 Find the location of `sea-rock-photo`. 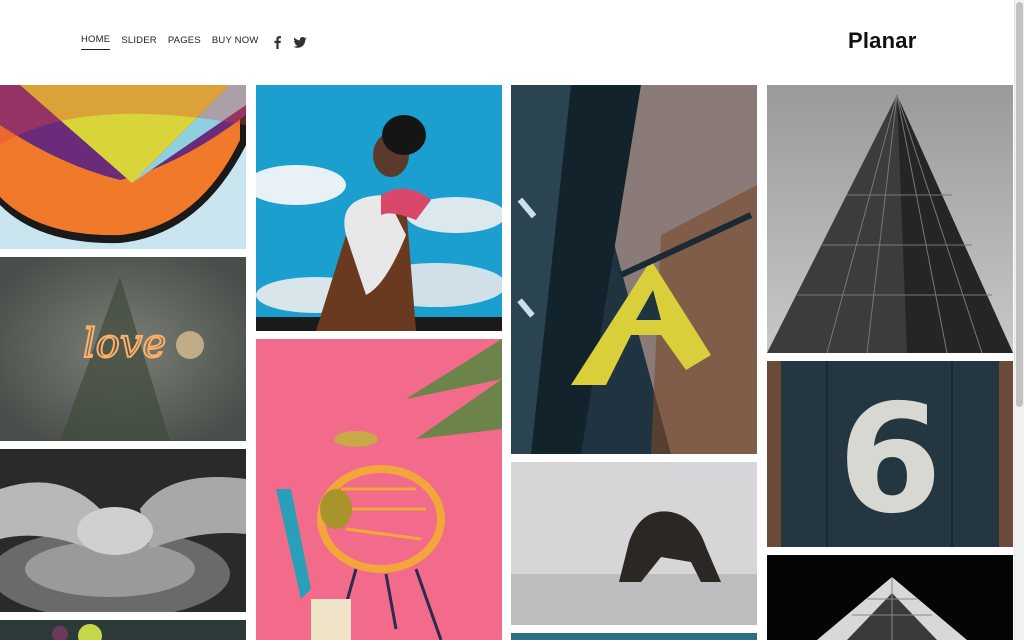

sea-rock-photo is located at coordinates (634, 543).